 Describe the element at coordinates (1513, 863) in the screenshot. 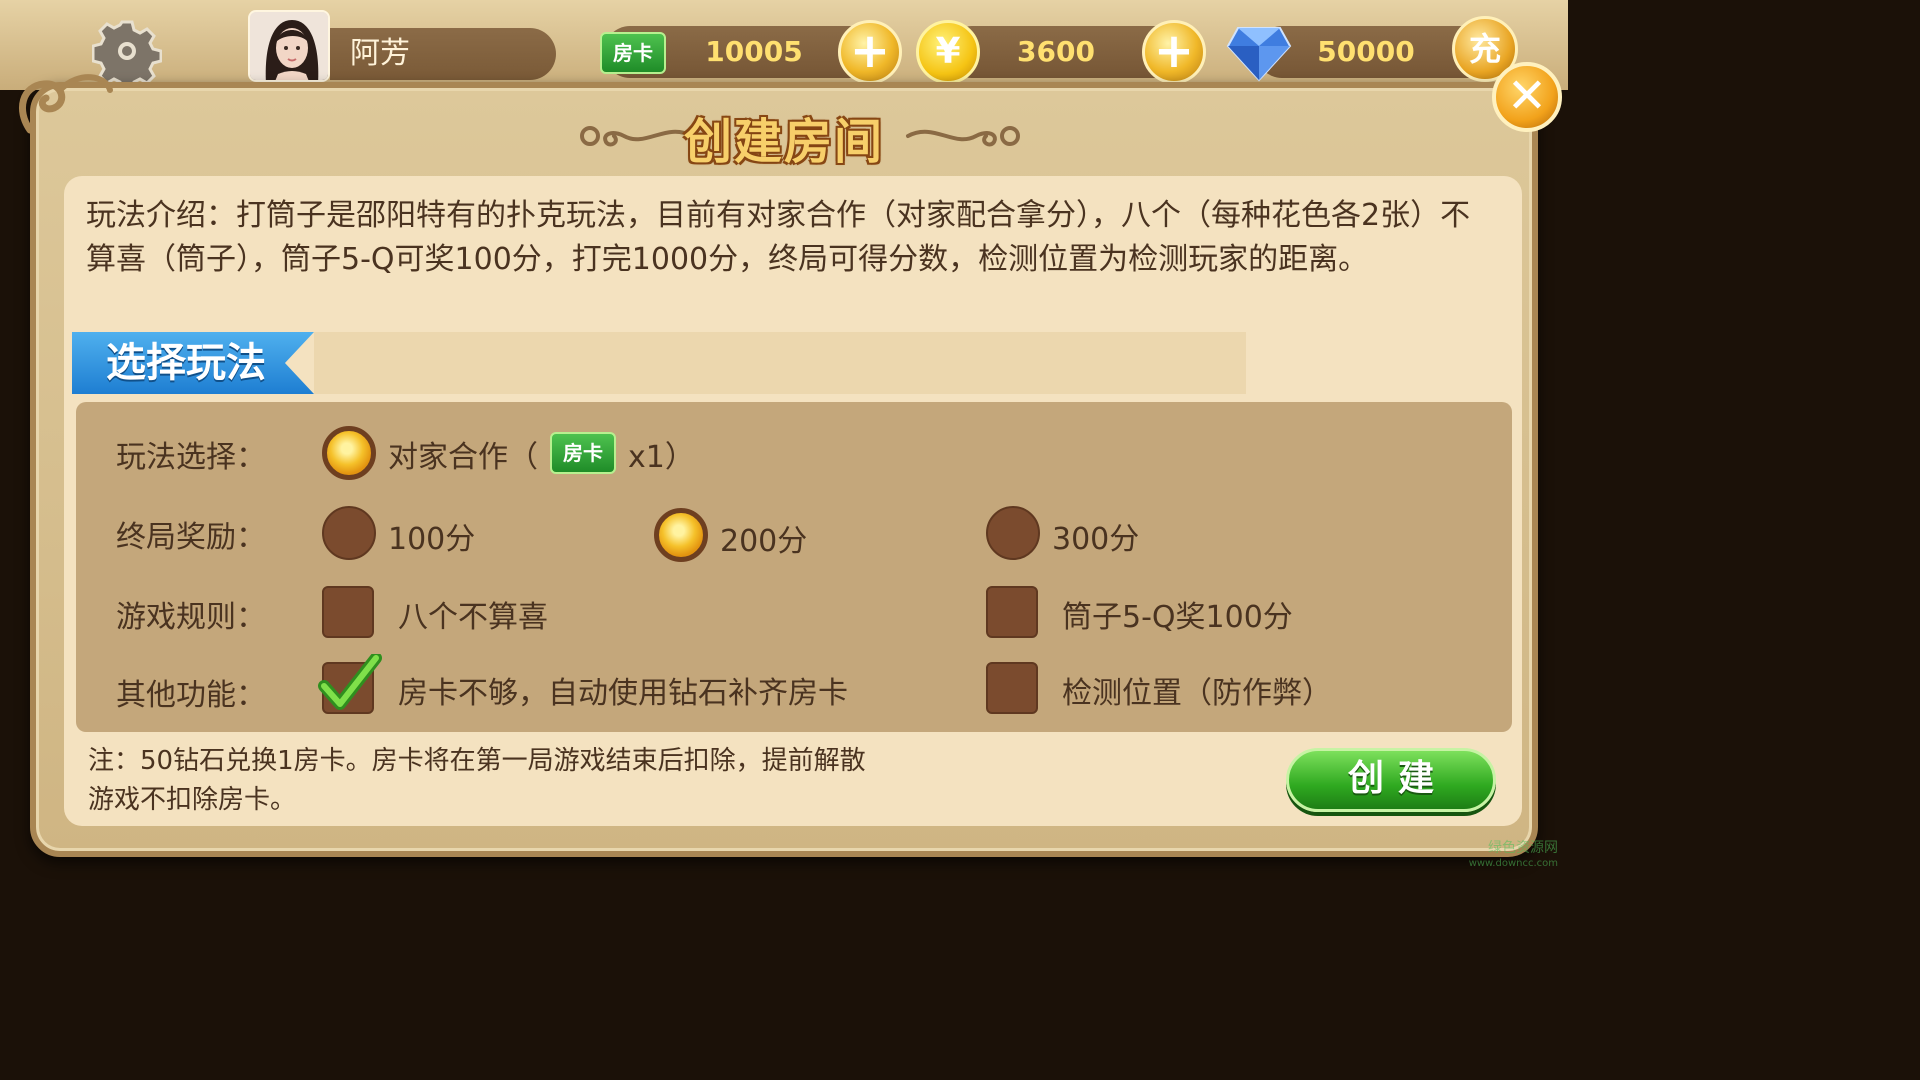

I see `watermark-line2: www.downcc.com` at that location.